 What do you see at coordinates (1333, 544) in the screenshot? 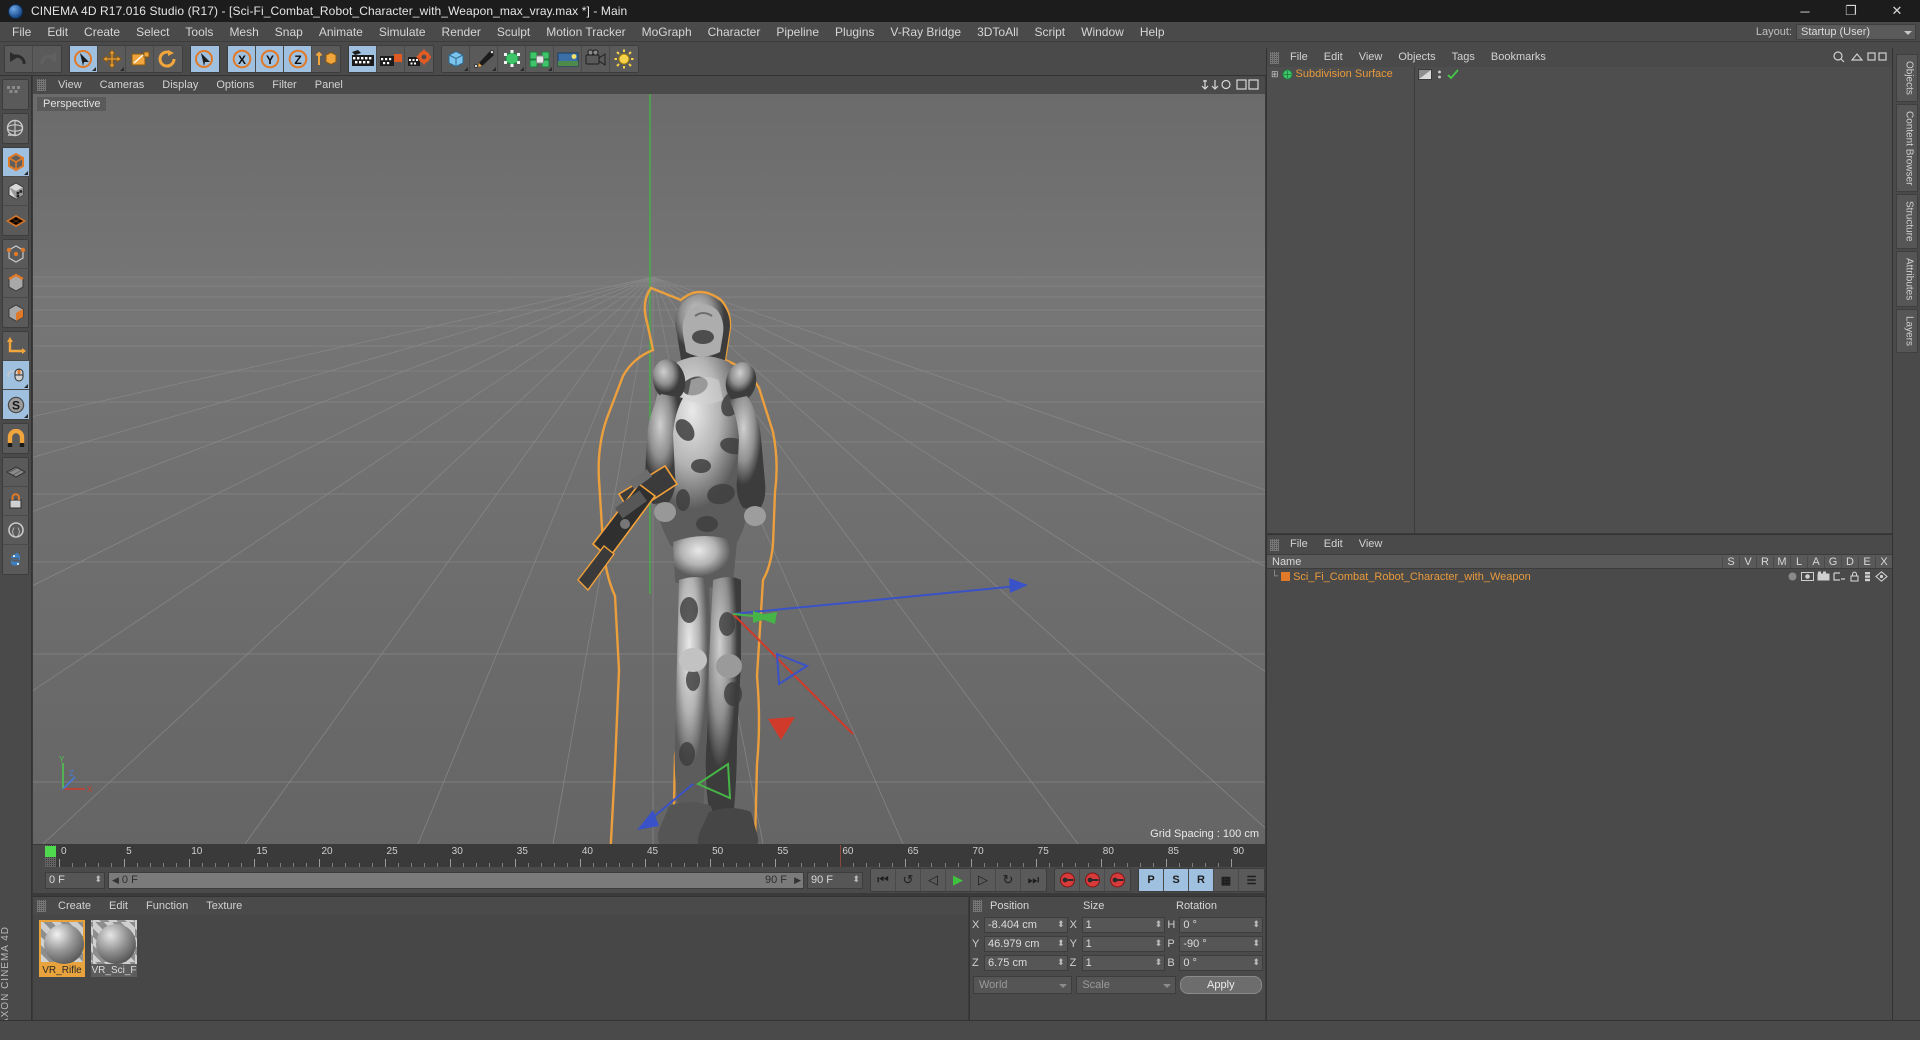
I see `attribute-menu-edit: Edit` at bounding box center [1333, 544].